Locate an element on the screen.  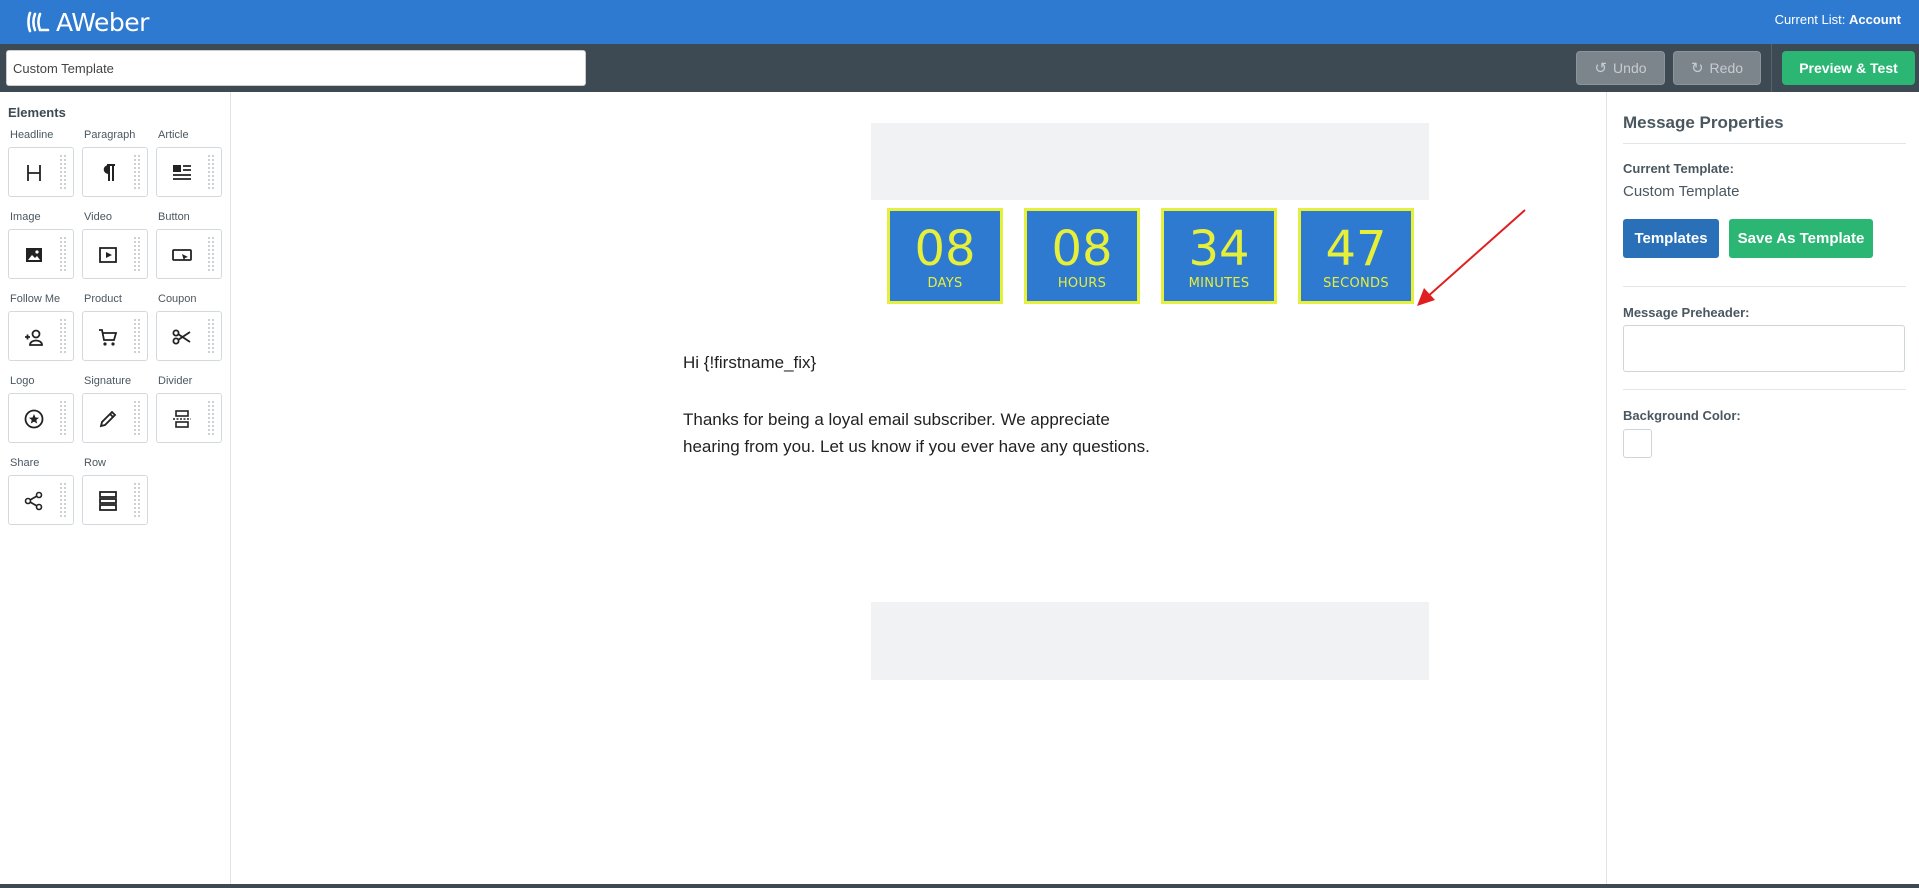
annotation-arrow-icon is located at coordinates (1471, 257).